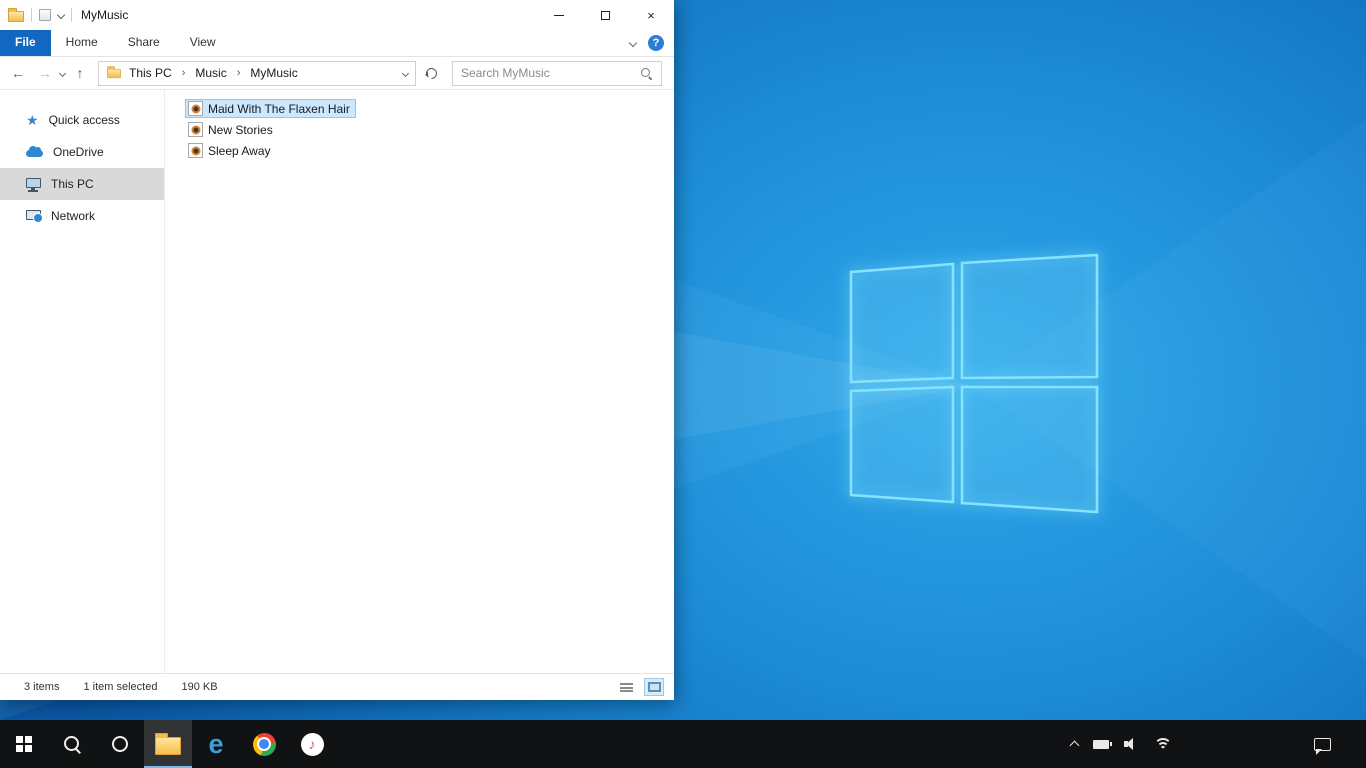 The height and width of the screenshot is (768, 1366). What do you see at coordinates (239, 150) in the screenshot?
I see `file-name: Sleep Away` at bounding box center [239, 150].